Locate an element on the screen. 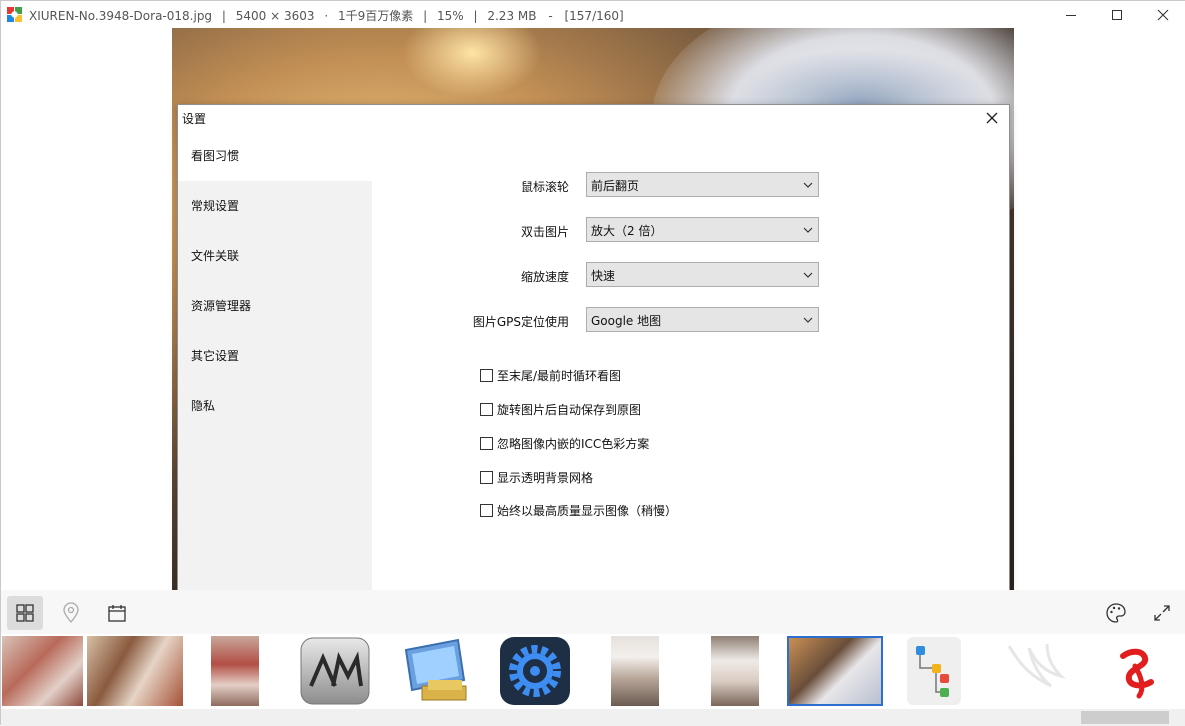 The height and width of the screenshot is (726, 1185). title-zoom: 15% is located at coordinates (450, 16).